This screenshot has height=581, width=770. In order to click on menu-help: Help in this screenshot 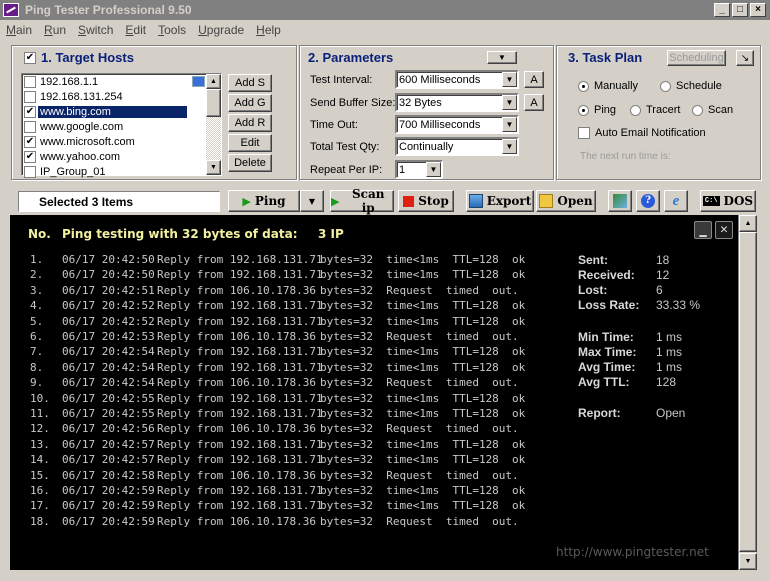, I will do `click(268, 30)`.